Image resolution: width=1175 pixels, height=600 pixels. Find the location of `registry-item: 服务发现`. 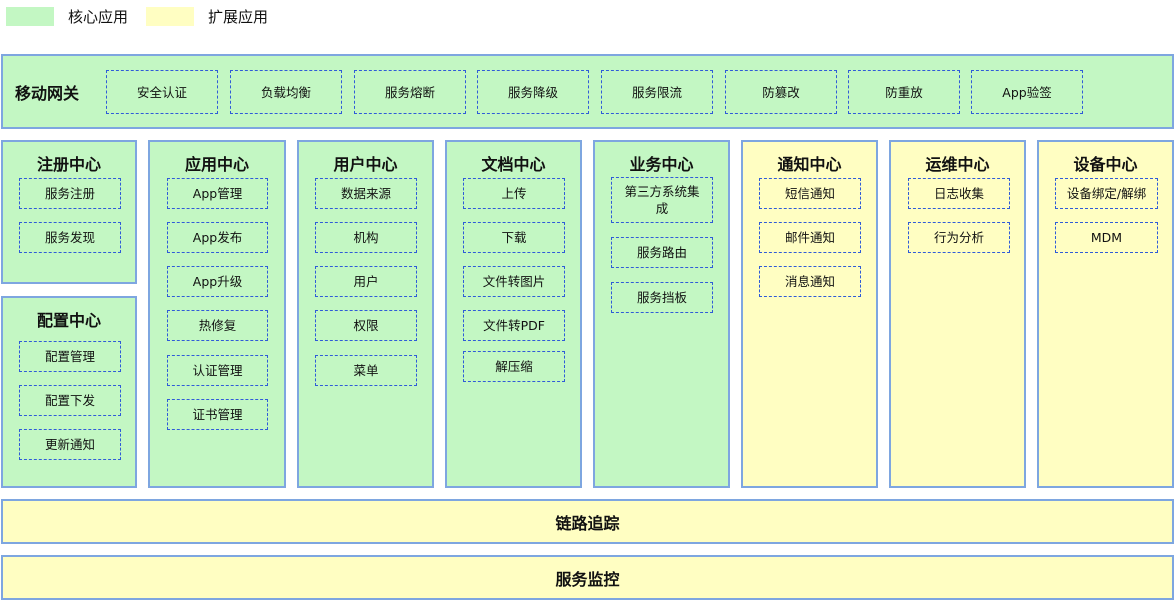

registry-item: 服务发现 is located at coordinates (70, 237).